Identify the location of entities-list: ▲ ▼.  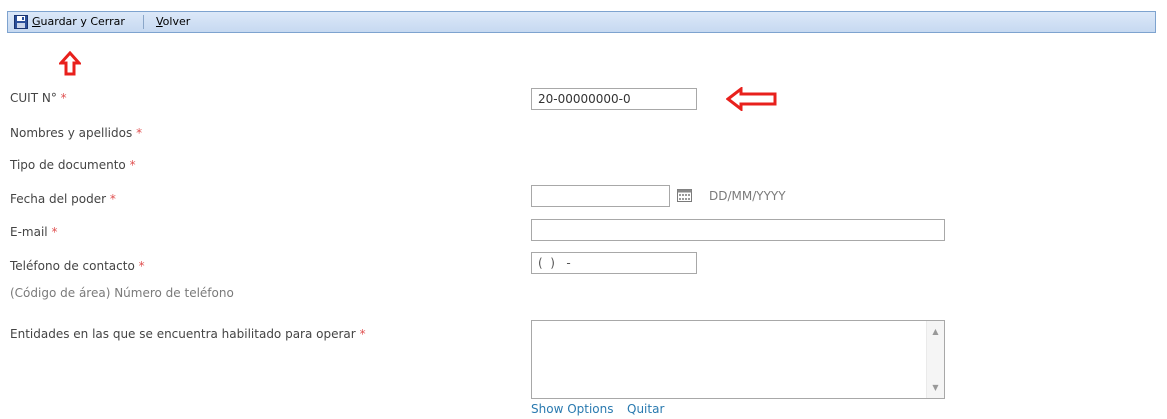
(738, 359).